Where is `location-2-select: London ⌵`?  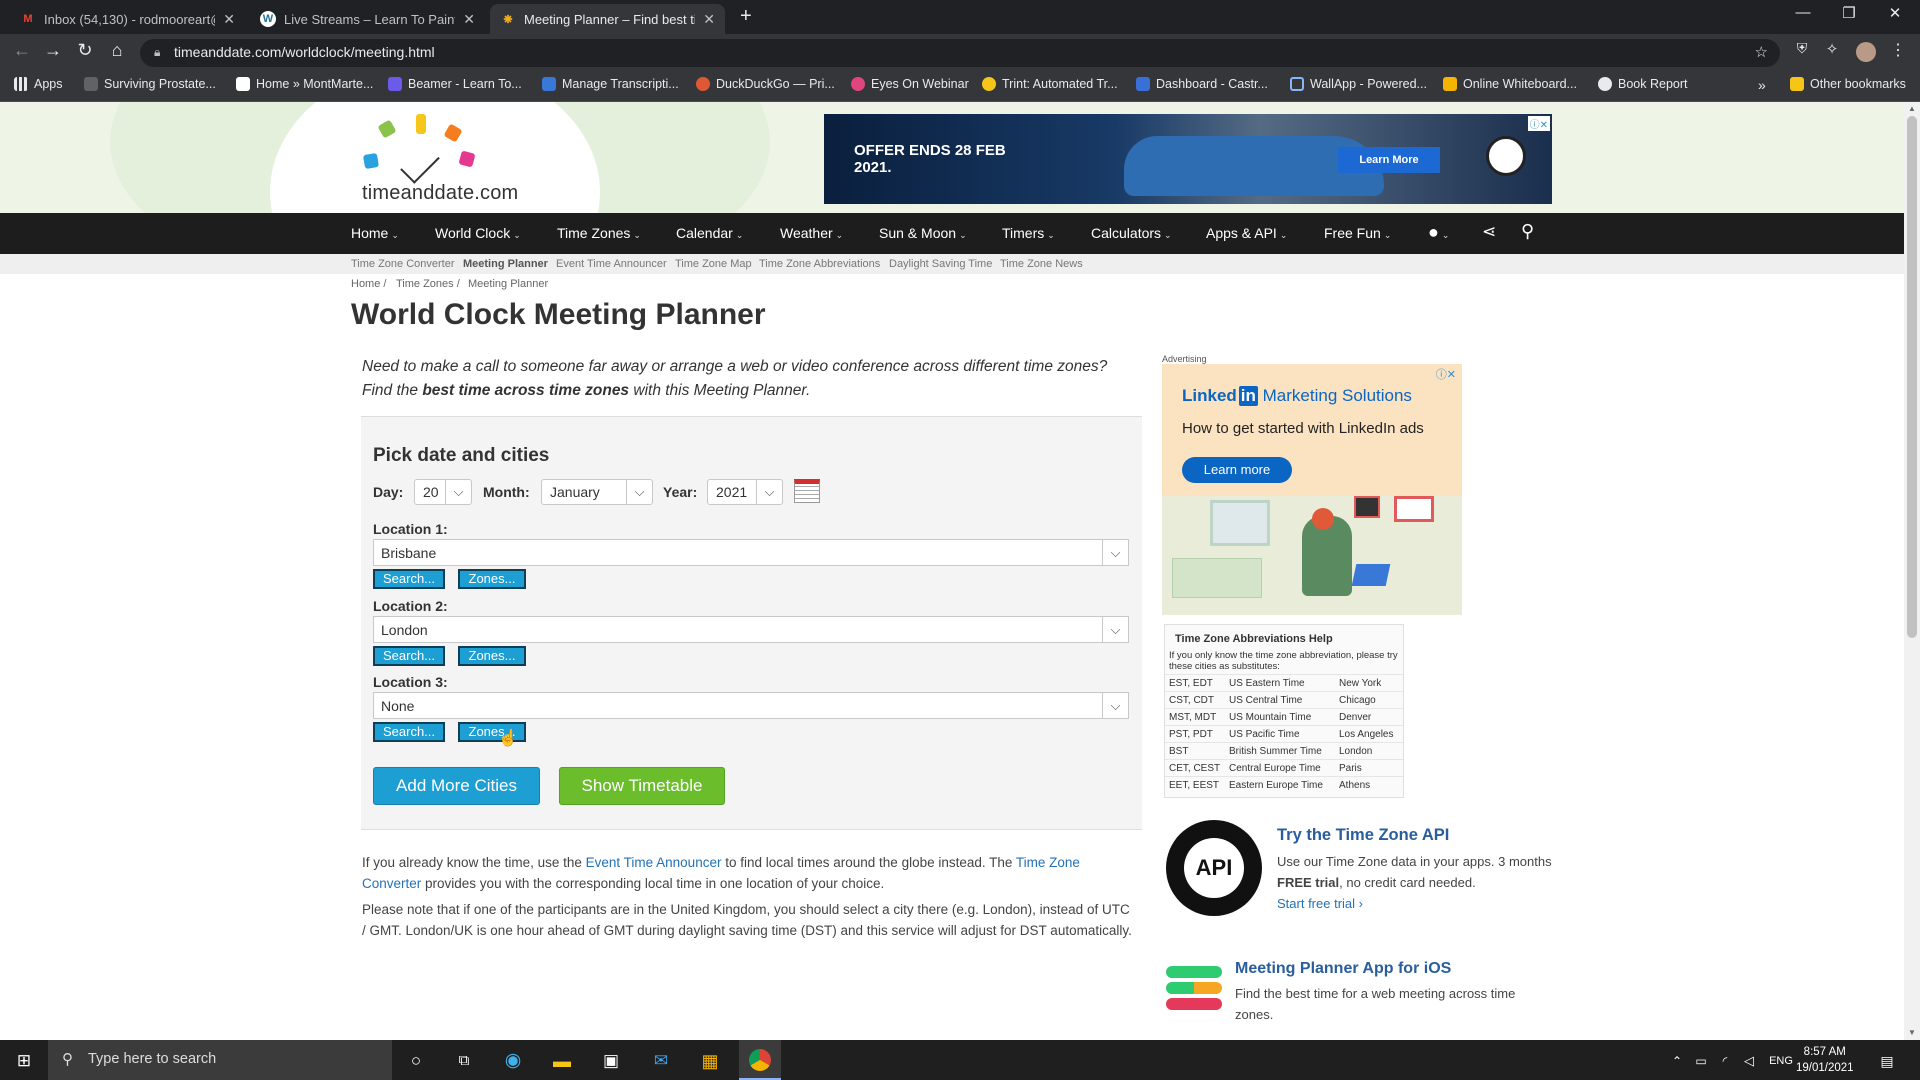 location-2-select: London ⌵ is located at coordinates (751, 629).